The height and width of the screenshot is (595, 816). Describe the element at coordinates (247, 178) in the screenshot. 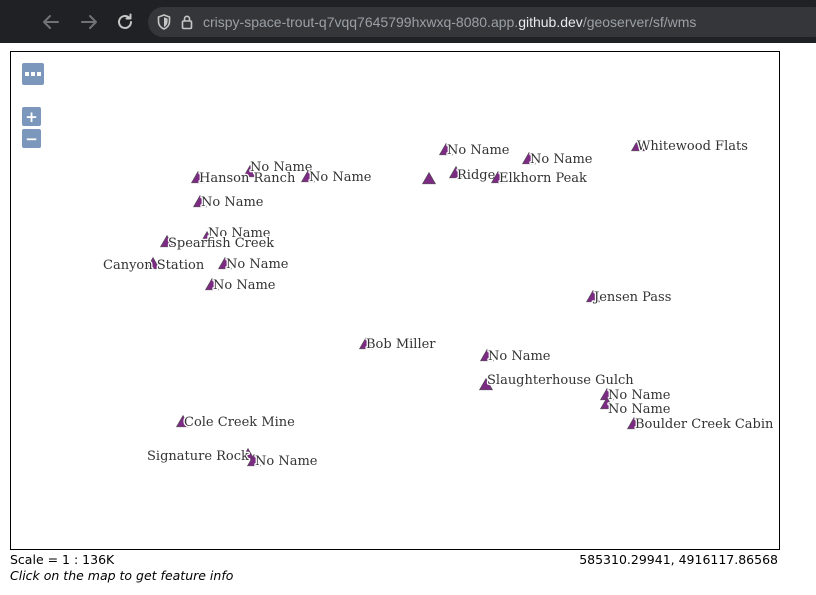

I see `feature-label: Hanson Ranch` at that location.